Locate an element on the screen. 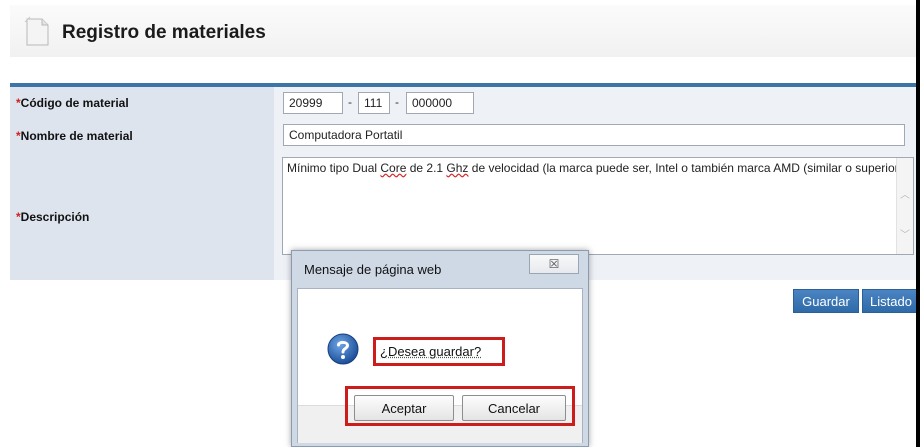 The width and height of the screenshot is (920, 447). descripcion-label: * Descripción is located at coordinates (142, 216).